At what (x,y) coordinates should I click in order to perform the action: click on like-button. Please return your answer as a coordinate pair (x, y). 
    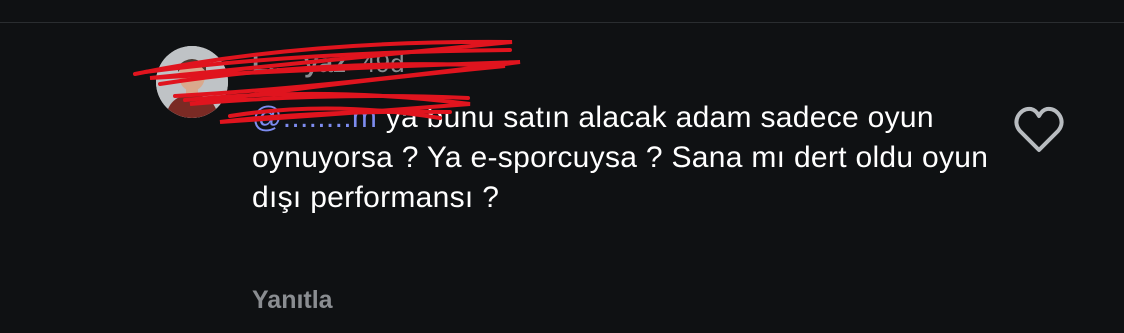
    Looking at the image, I should click on (1039, 129).